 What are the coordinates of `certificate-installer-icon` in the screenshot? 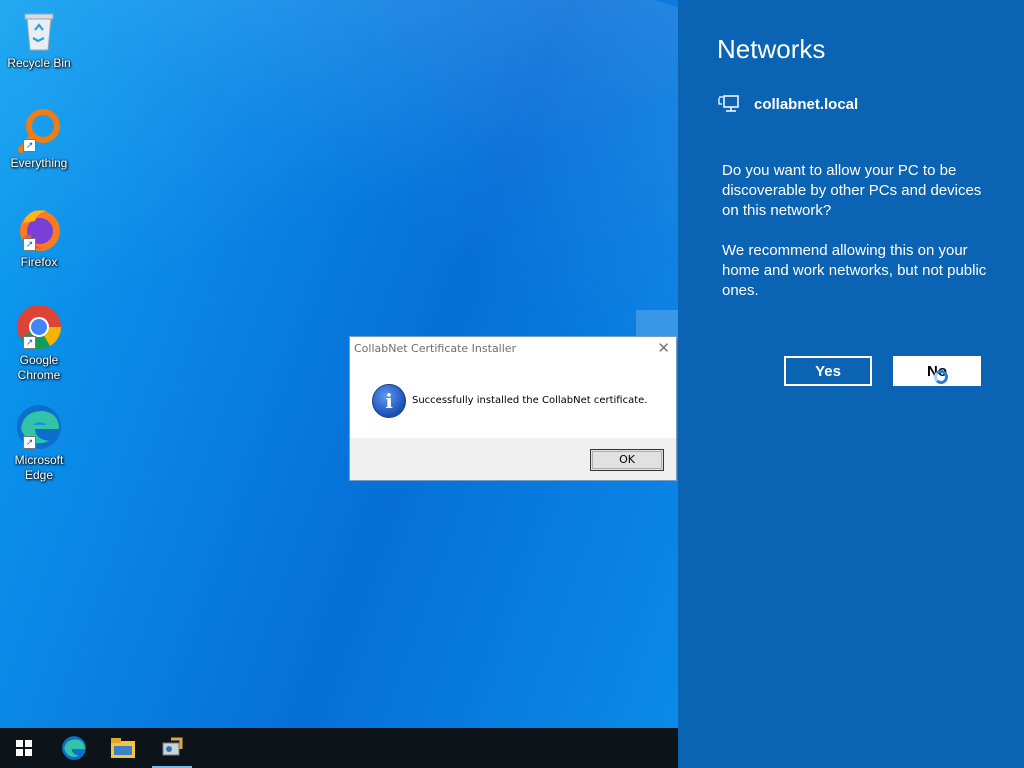 It's located at (172, 746).